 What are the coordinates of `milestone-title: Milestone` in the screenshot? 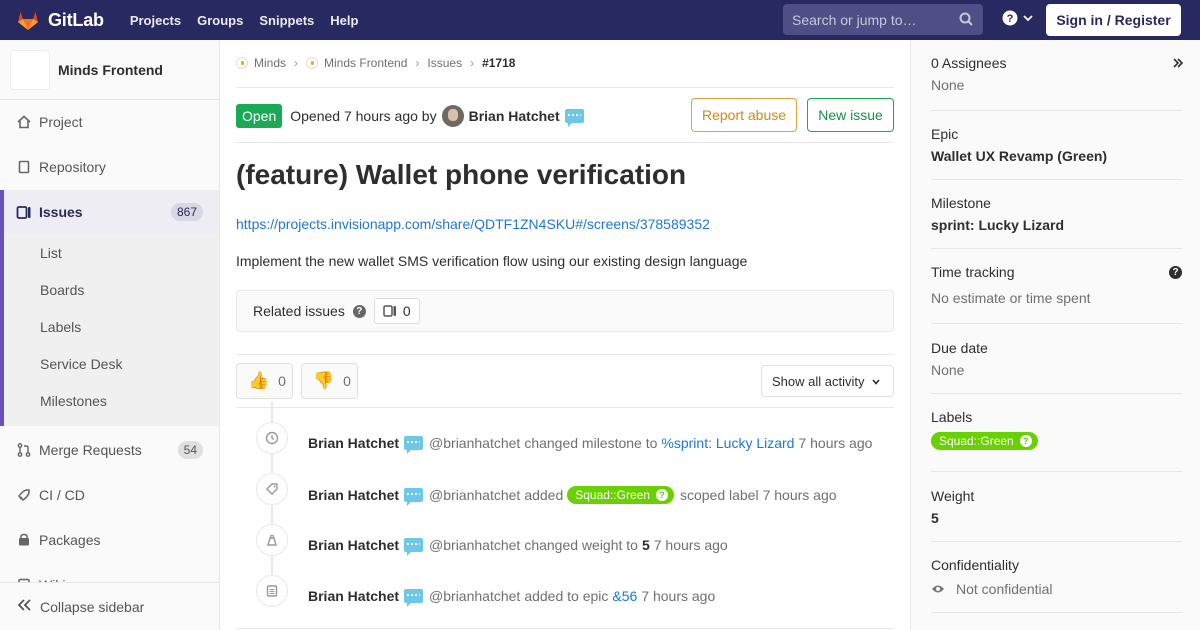 It's located at (961, 203).